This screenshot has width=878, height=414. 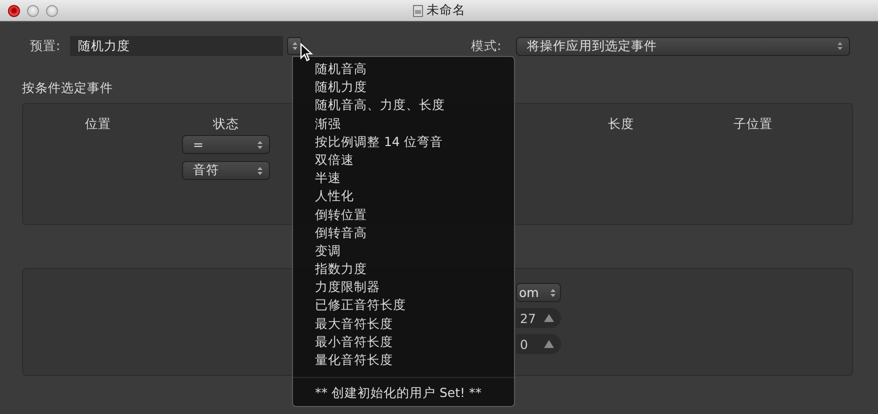 I want to click on column-header: 子位置, so click(x=753, y=124).